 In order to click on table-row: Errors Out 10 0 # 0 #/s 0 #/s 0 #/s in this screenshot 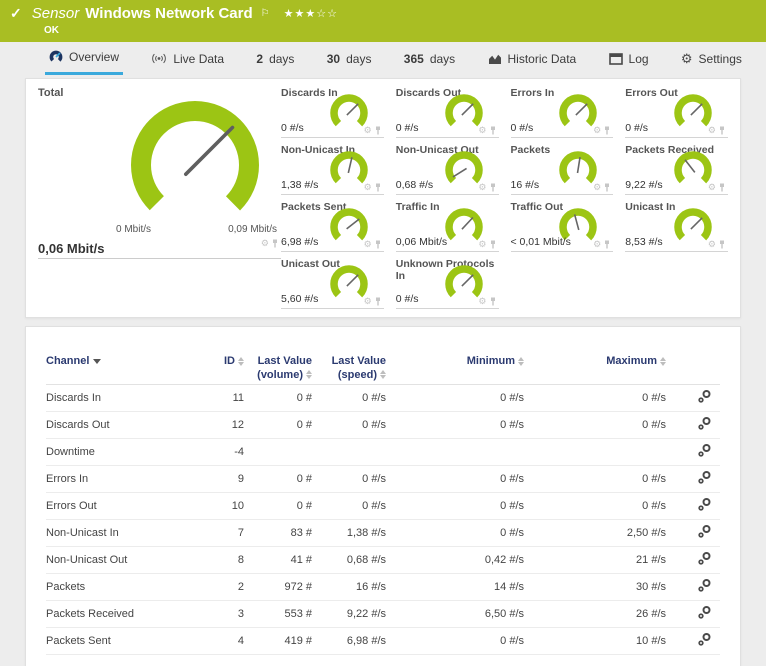, I will do `click(383, 506)`.